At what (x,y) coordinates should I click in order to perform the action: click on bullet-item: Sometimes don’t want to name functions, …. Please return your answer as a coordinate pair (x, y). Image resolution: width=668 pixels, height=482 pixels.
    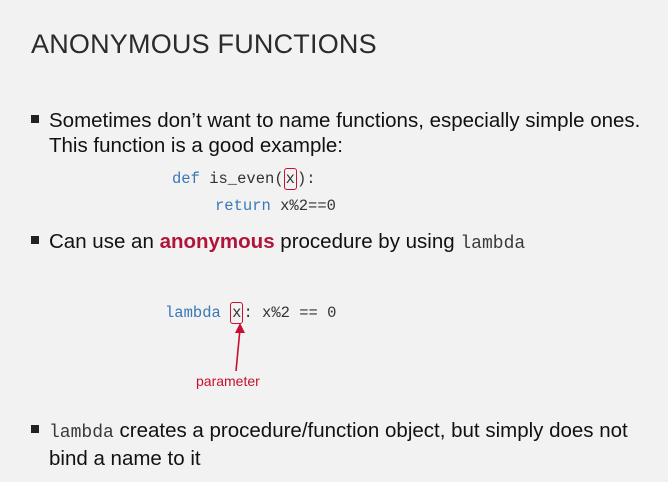
    Looking at the image, I should click on (341, 135).